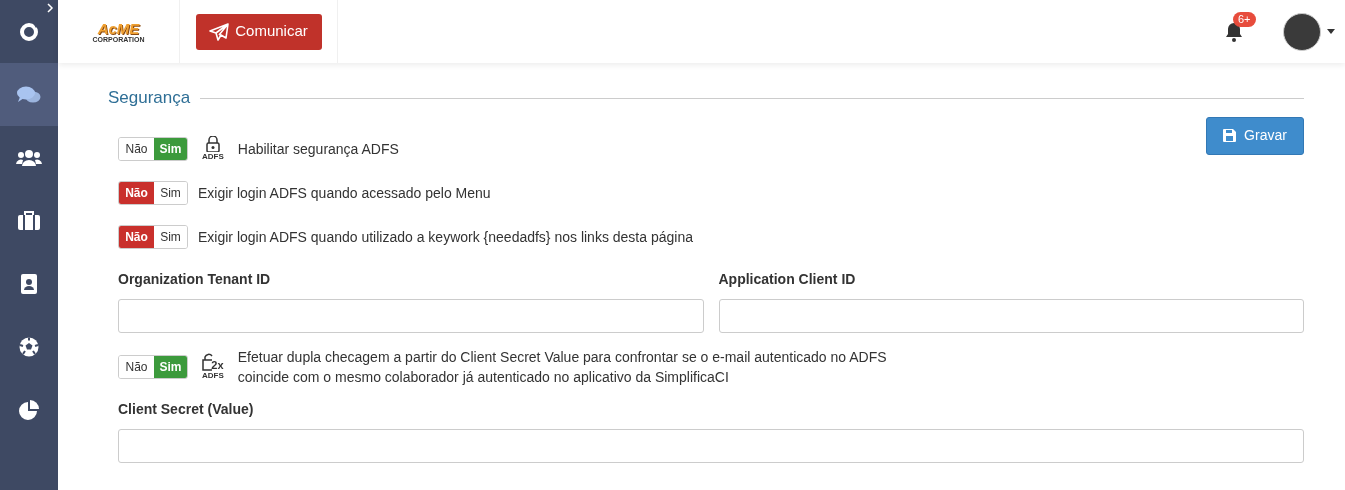  I want to click on soccer-ball-icon, so click(29, 346).